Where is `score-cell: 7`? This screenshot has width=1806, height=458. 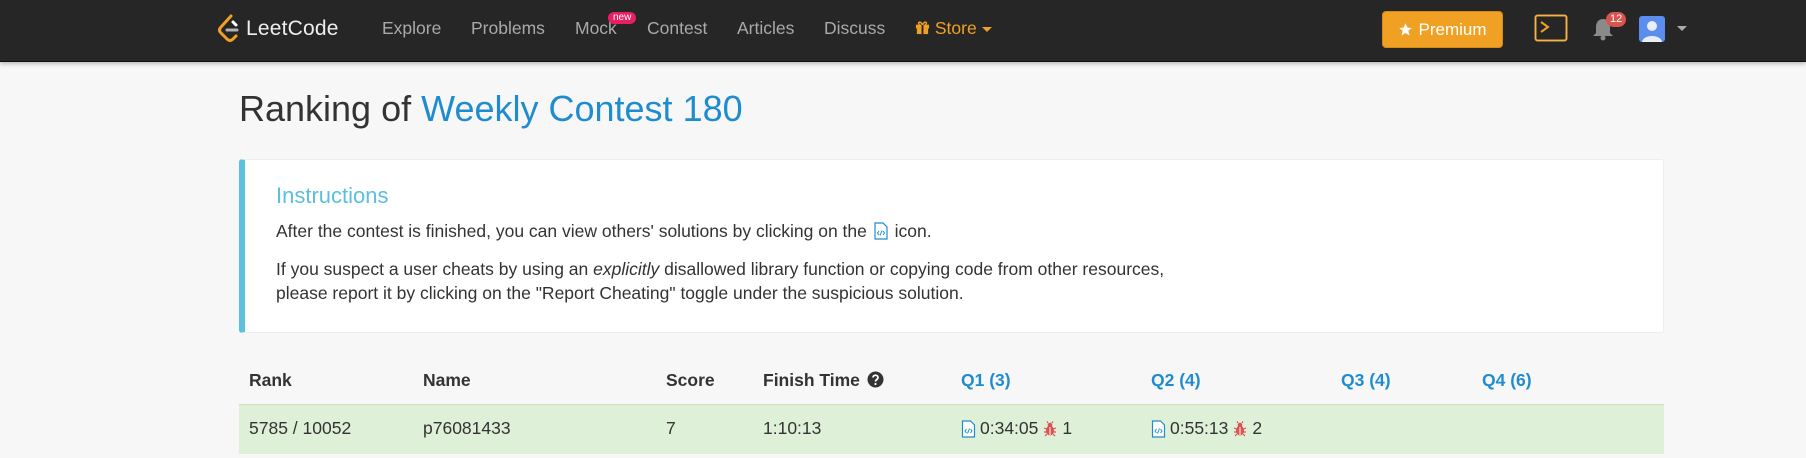
score-cell: 7 is located at coordinates (671, 428).